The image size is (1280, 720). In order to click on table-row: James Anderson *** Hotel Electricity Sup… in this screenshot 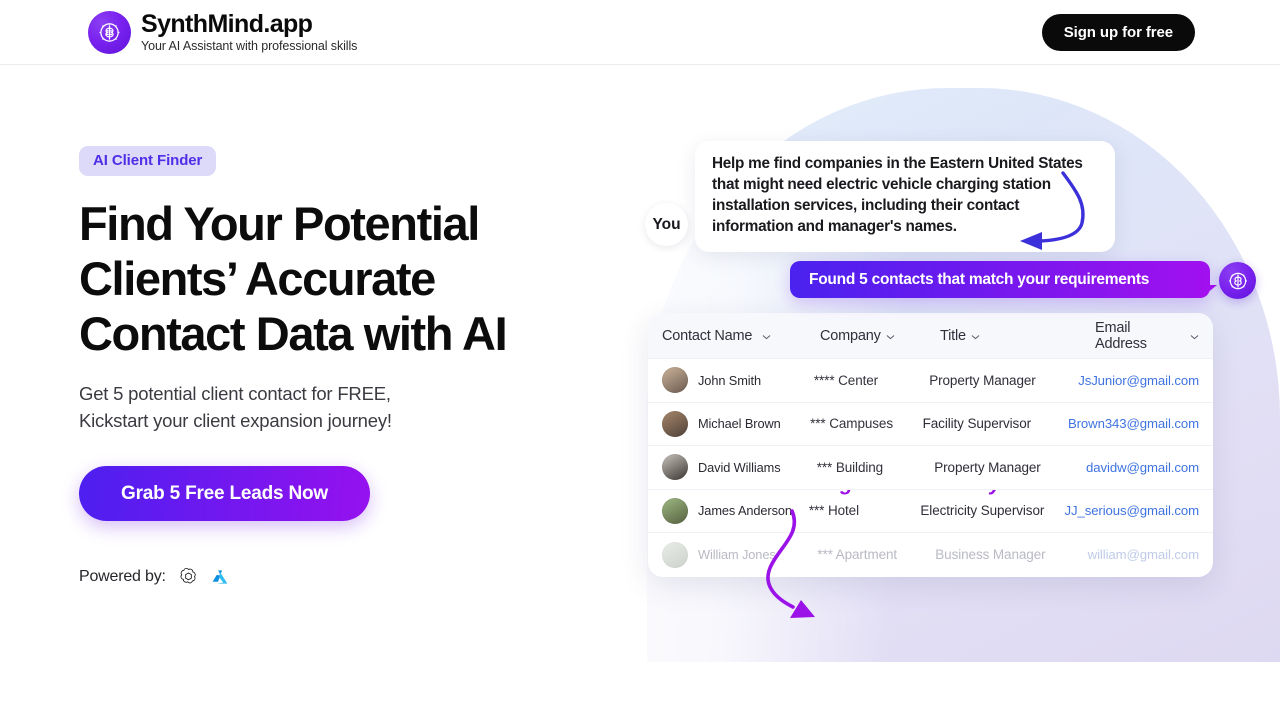, I will do `click(930, 511)`.